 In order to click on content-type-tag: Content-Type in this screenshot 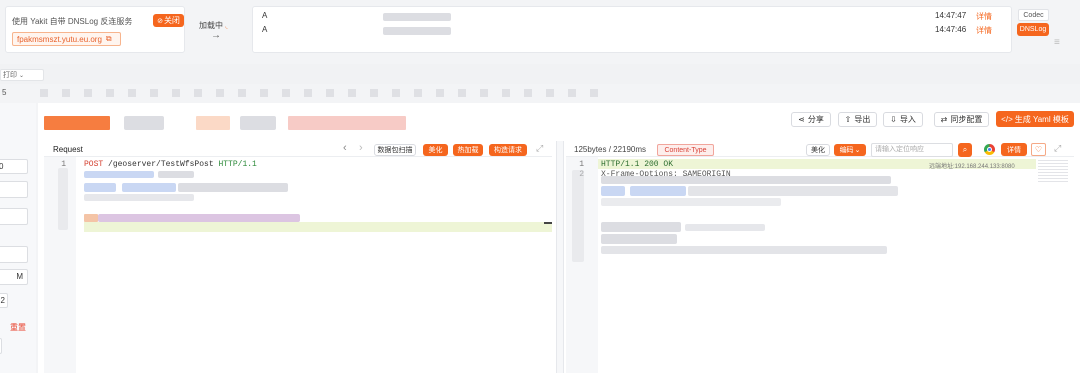, I will do `click(685, 150)`.